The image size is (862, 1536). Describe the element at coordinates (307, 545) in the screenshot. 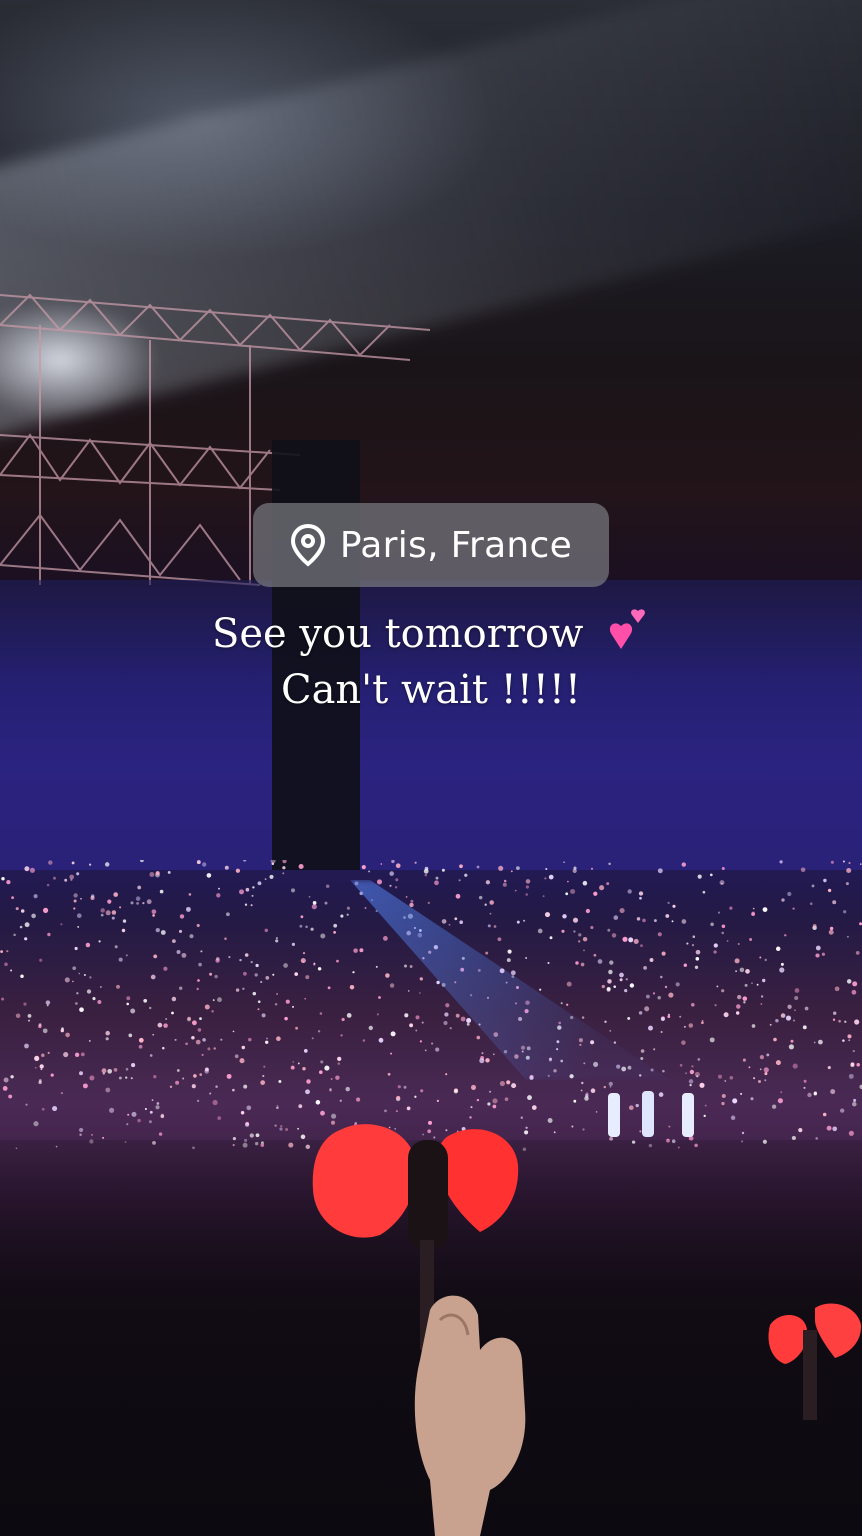

I see `map-pin-icon` at that location.